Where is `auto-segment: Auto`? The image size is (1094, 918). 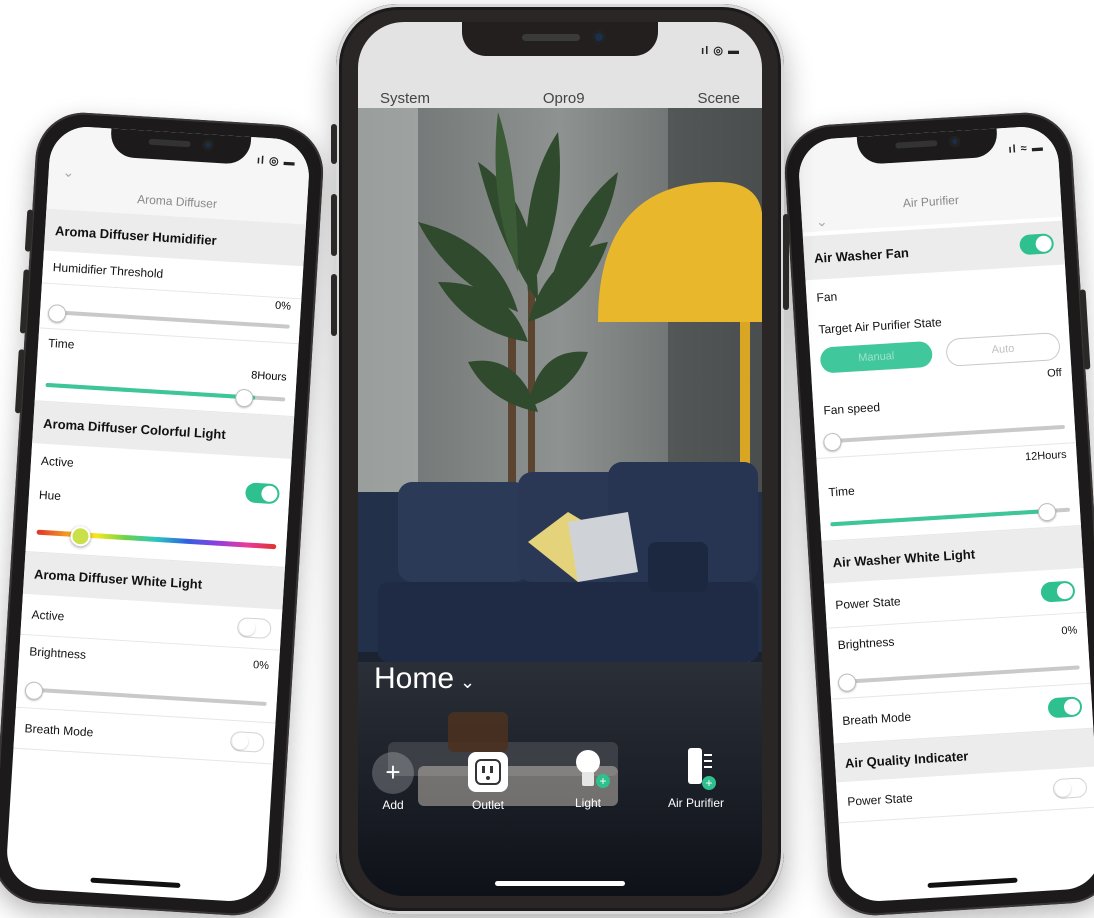
auto-segment: Auto is located at coordinates (1003, 349).